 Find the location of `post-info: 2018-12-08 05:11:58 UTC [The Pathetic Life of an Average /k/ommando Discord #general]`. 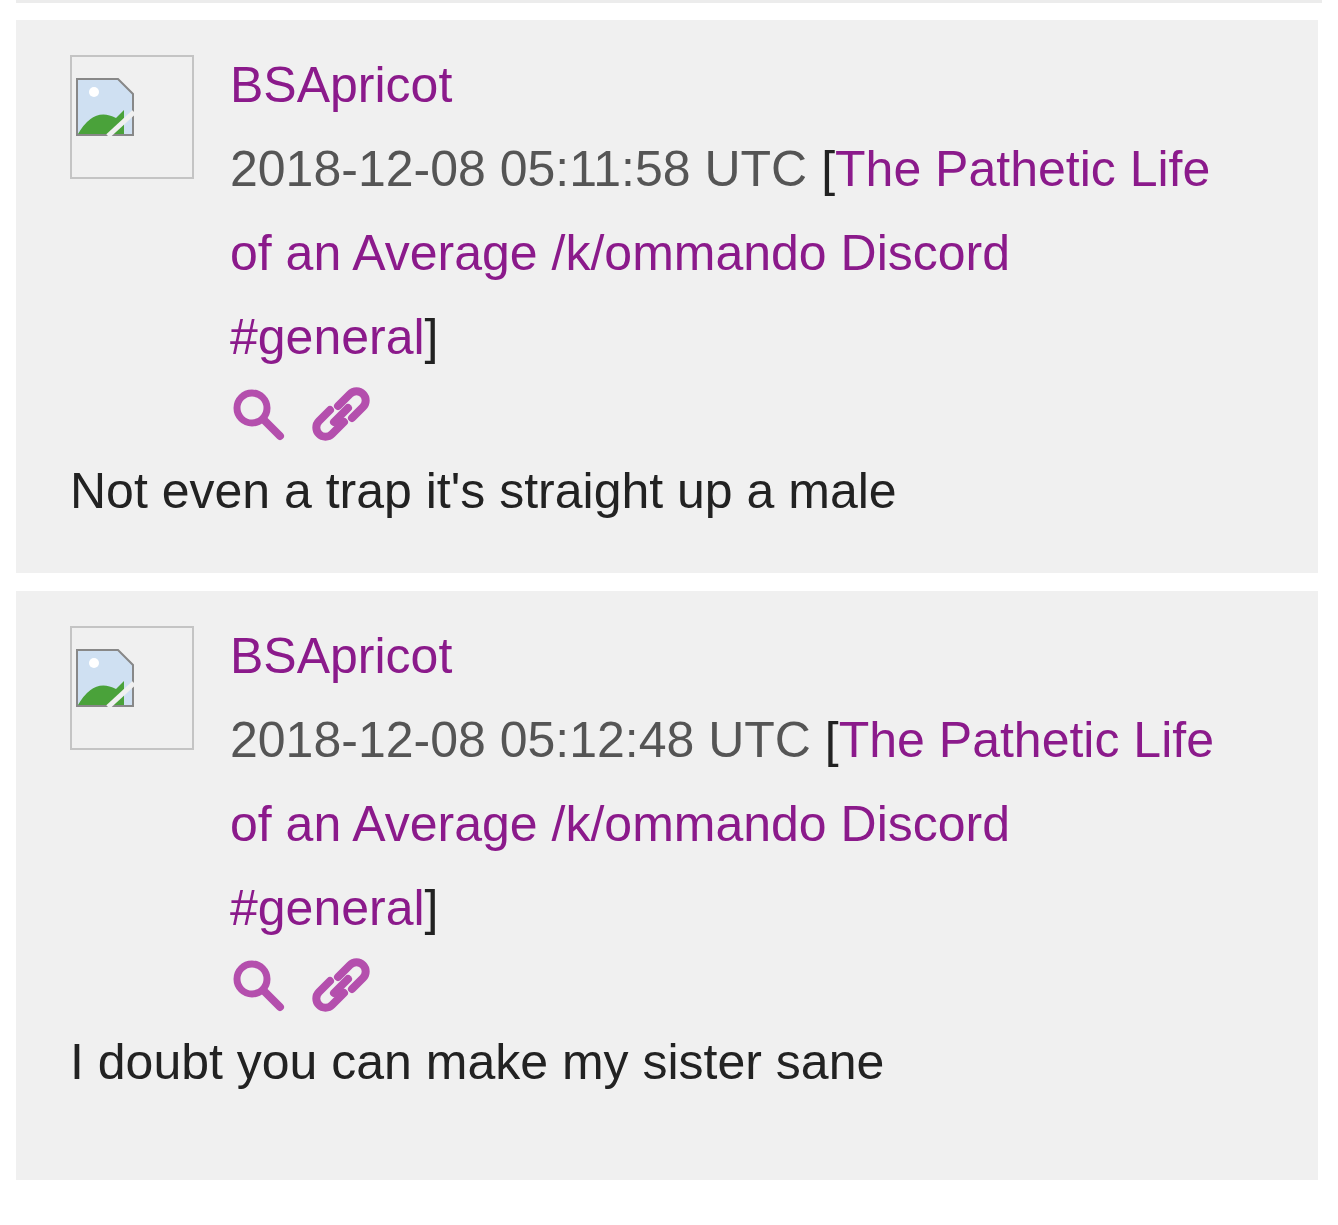

post-info: 2018-12-08 05:11:58 UTC [The Pathetic Life of an Average /k/ommando Discord #general] is located at coordinates (721, 253).